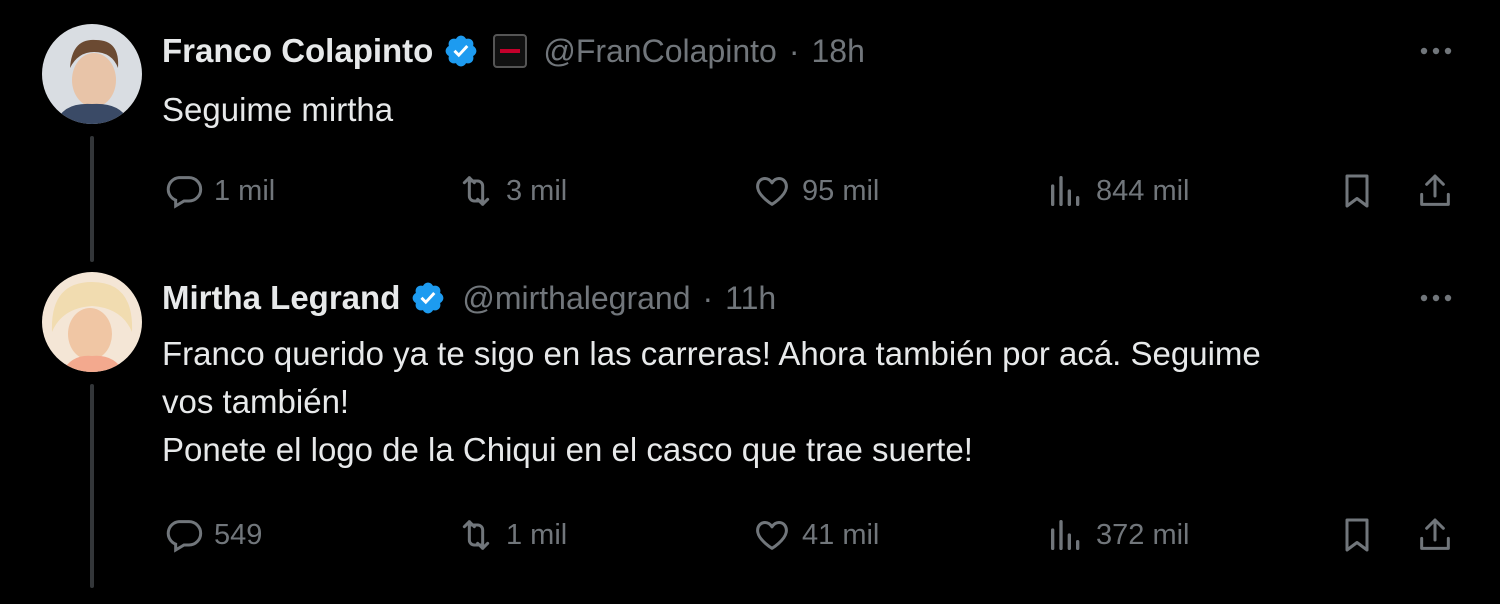 This screenshot has width=1500, height=604. Describe the element at coordinates (576, 298) in the screenshot. I see `author-handle: @mirthalegrand` at that location.